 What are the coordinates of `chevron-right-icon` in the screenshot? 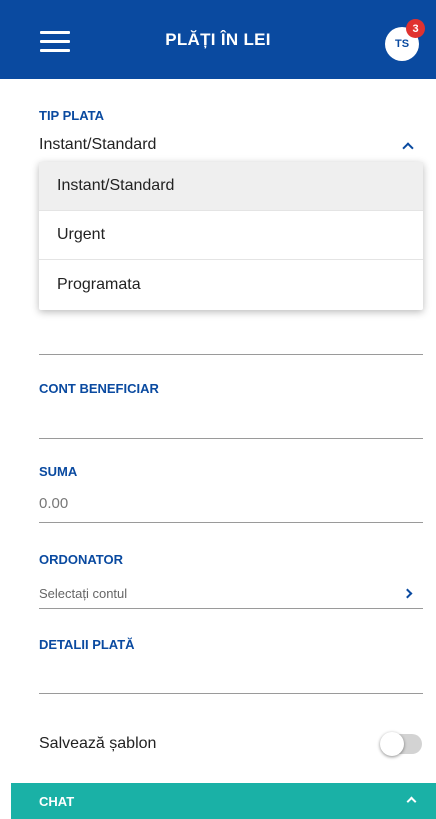 It's located at (407, 593).